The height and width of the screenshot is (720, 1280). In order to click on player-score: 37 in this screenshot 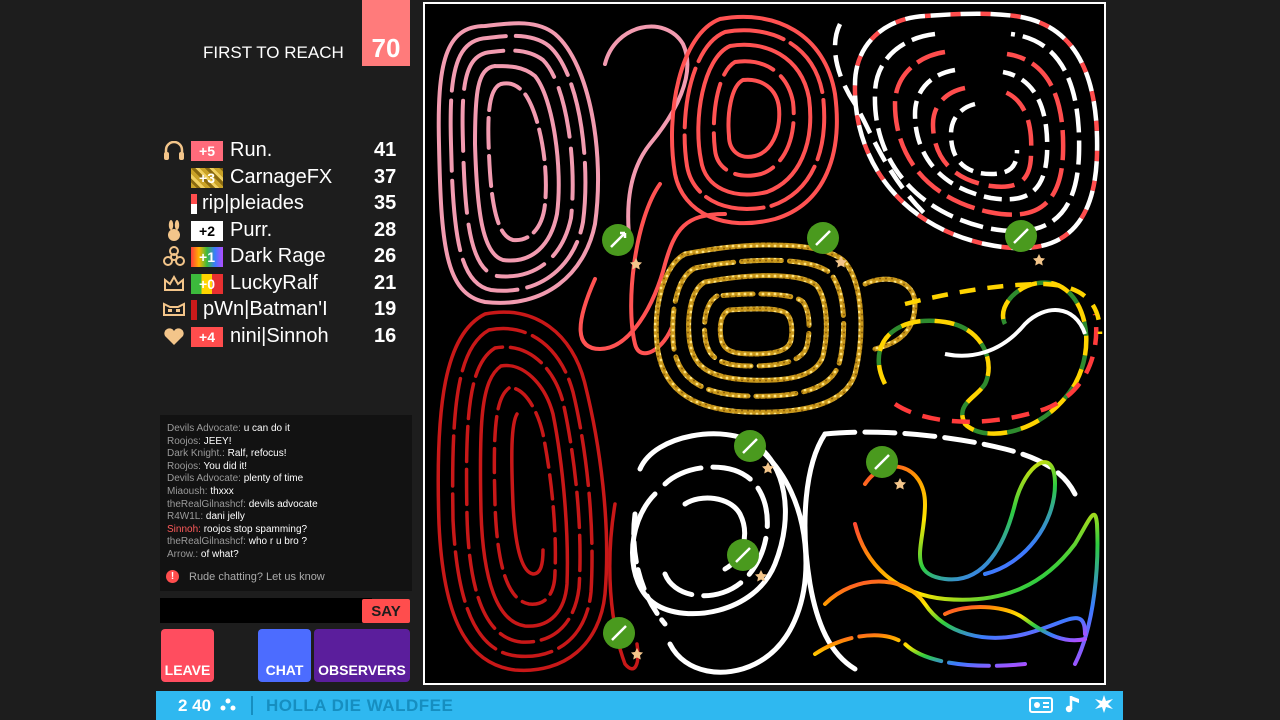, I will do `click(385, 176)`.